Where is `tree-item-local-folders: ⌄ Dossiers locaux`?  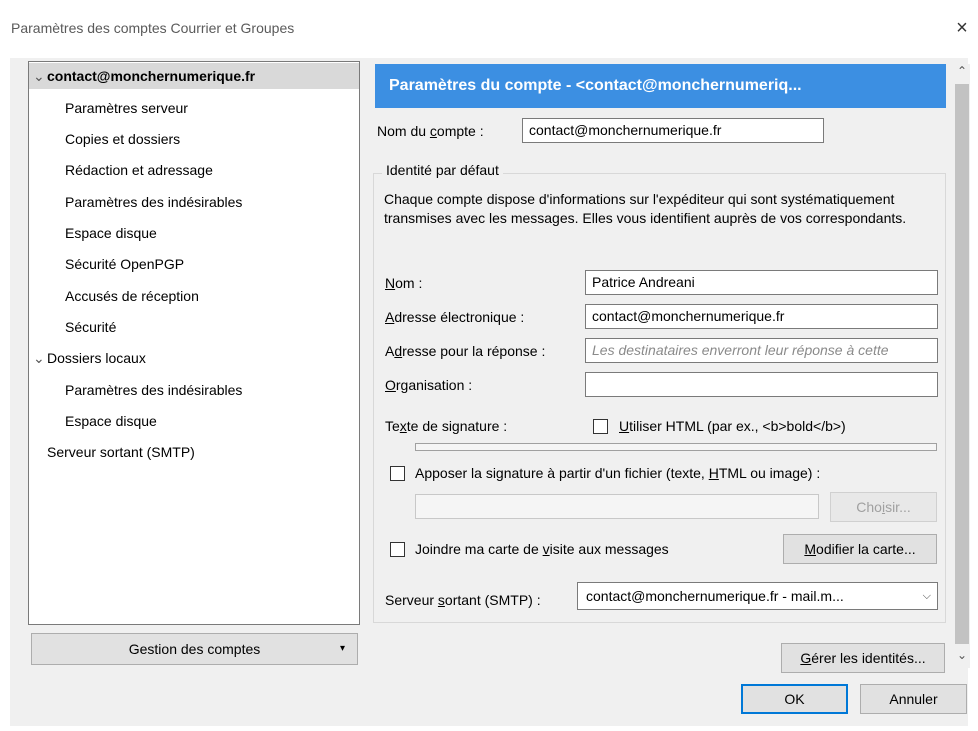 tree-item-local-folders: ⌄ Dossiers locaux is located at coordinates (194, 358).